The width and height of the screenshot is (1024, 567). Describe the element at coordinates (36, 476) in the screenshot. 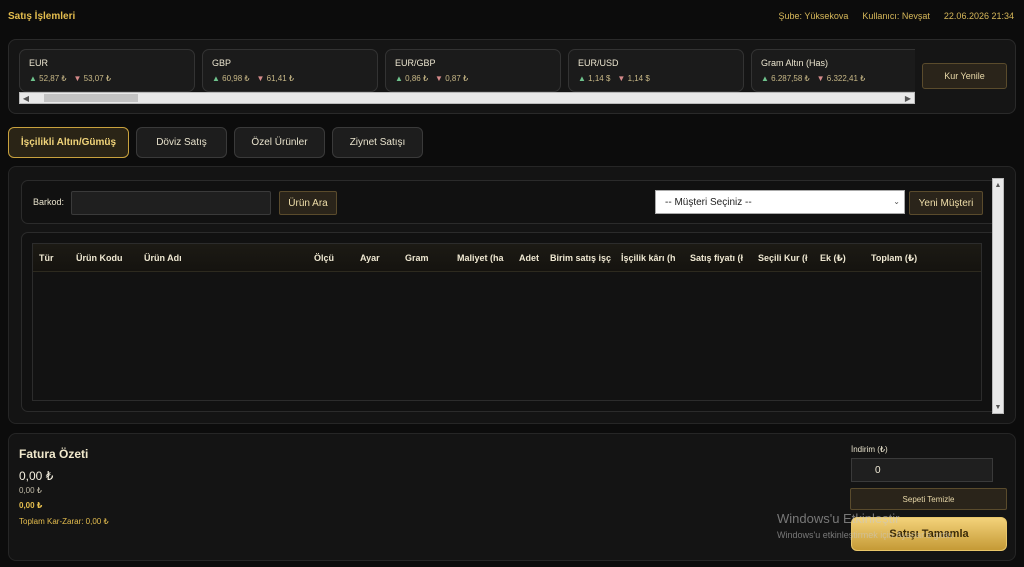

I see `summary-total: 0,00 ₺` at that location.